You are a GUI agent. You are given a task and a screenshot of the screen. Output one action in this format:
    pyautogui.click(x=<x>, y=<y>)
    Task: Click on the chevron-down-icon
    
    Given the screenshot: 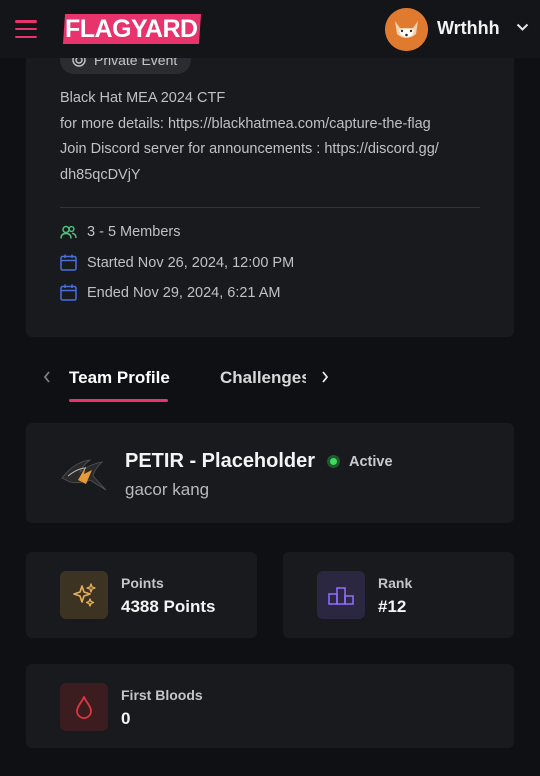 What is the action you would take?
    pyautogui.click(x=522, y=27)
    